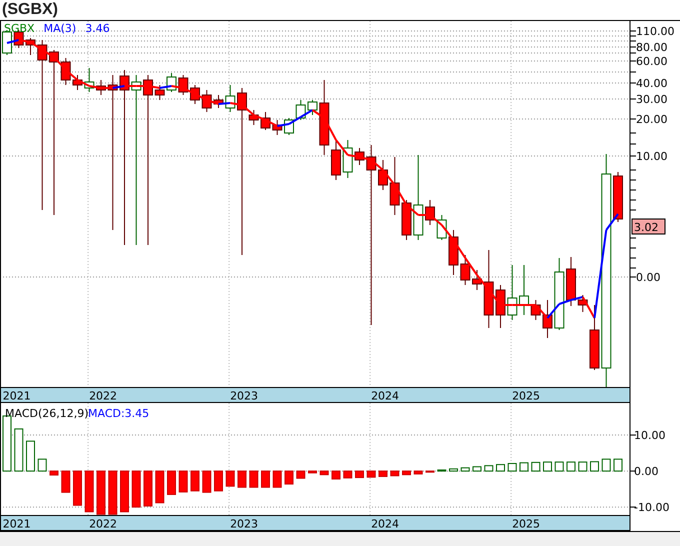 The width and height of the screenshot is (680, 546). What do you see at coordinates (652, 83) in the screenshot?
I see `axis-label: 40.00` at bounding box center [652, 83].